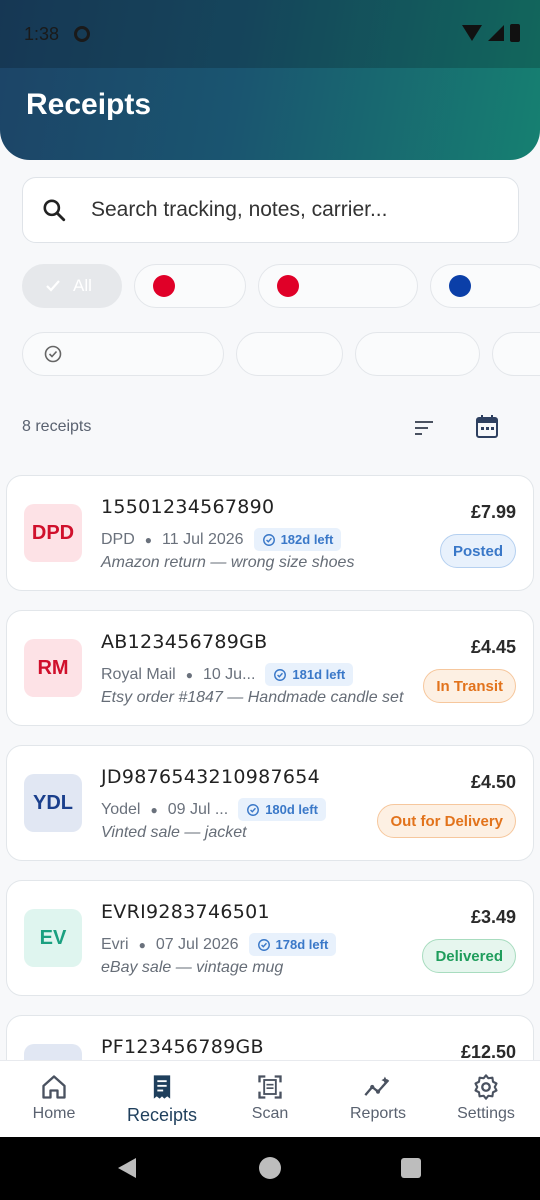  Describe the element at coordinates (493, 512) in the screenshot. I see `receipt-price: £7.99` at that location.